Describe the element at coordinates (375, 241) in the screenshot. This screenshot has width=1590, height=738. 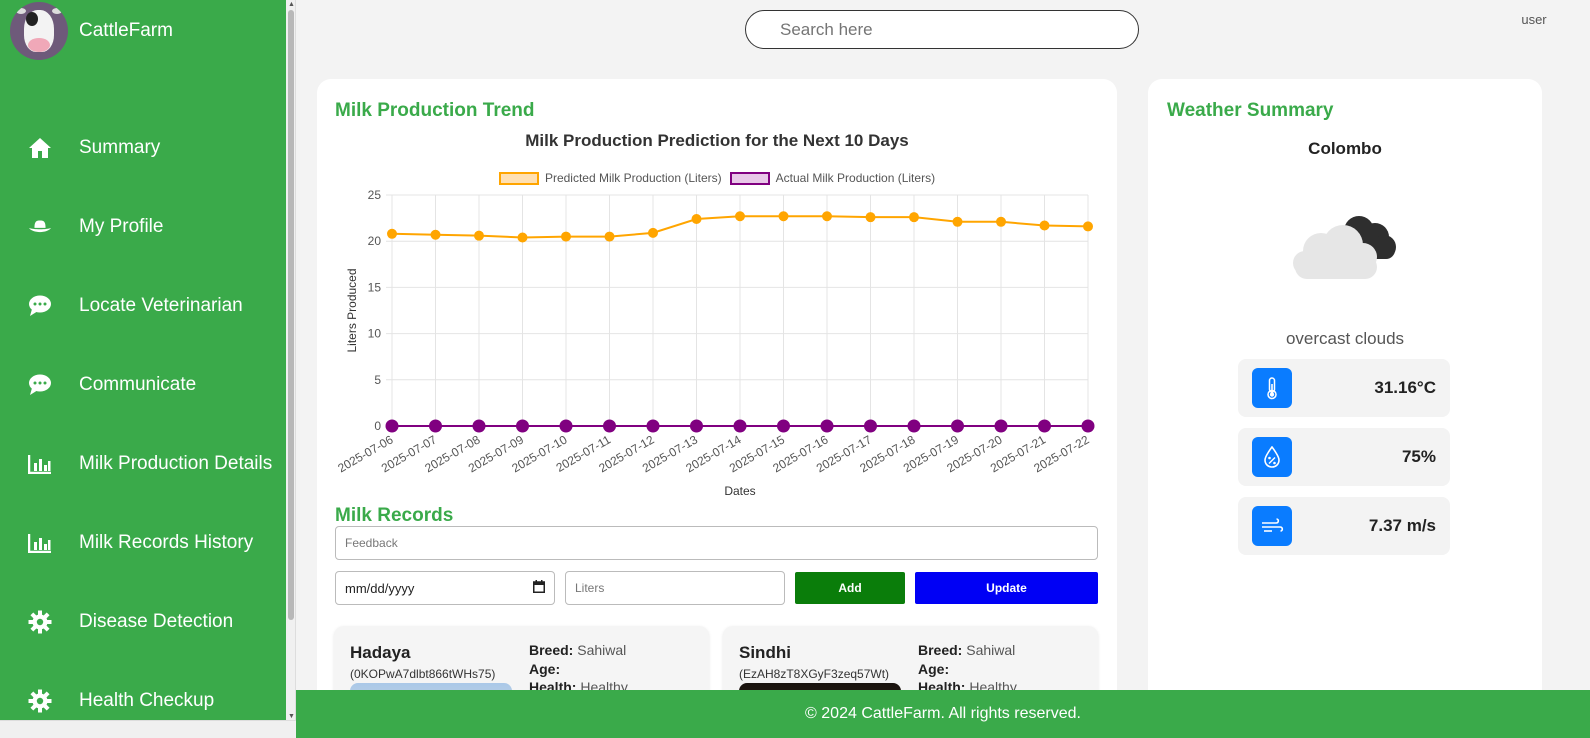
I see `y-tick-label: 20` at that location.